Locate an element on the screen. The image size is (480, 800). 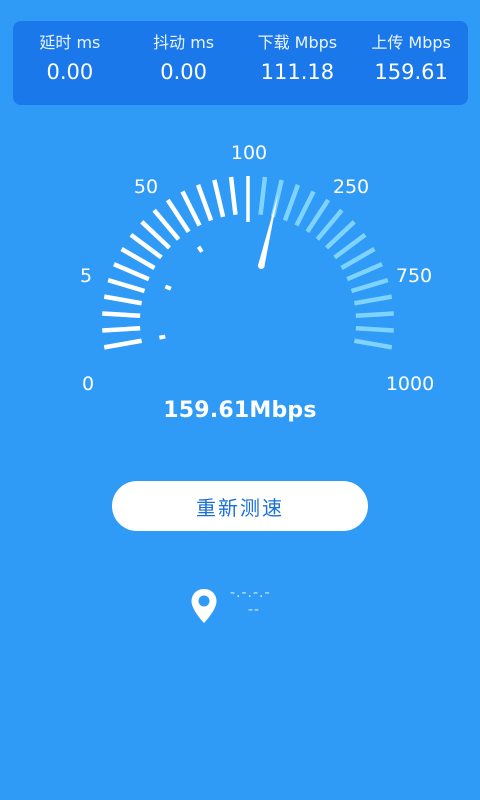
stat-label: 抖动 ms is located at coordinates (184, 42).